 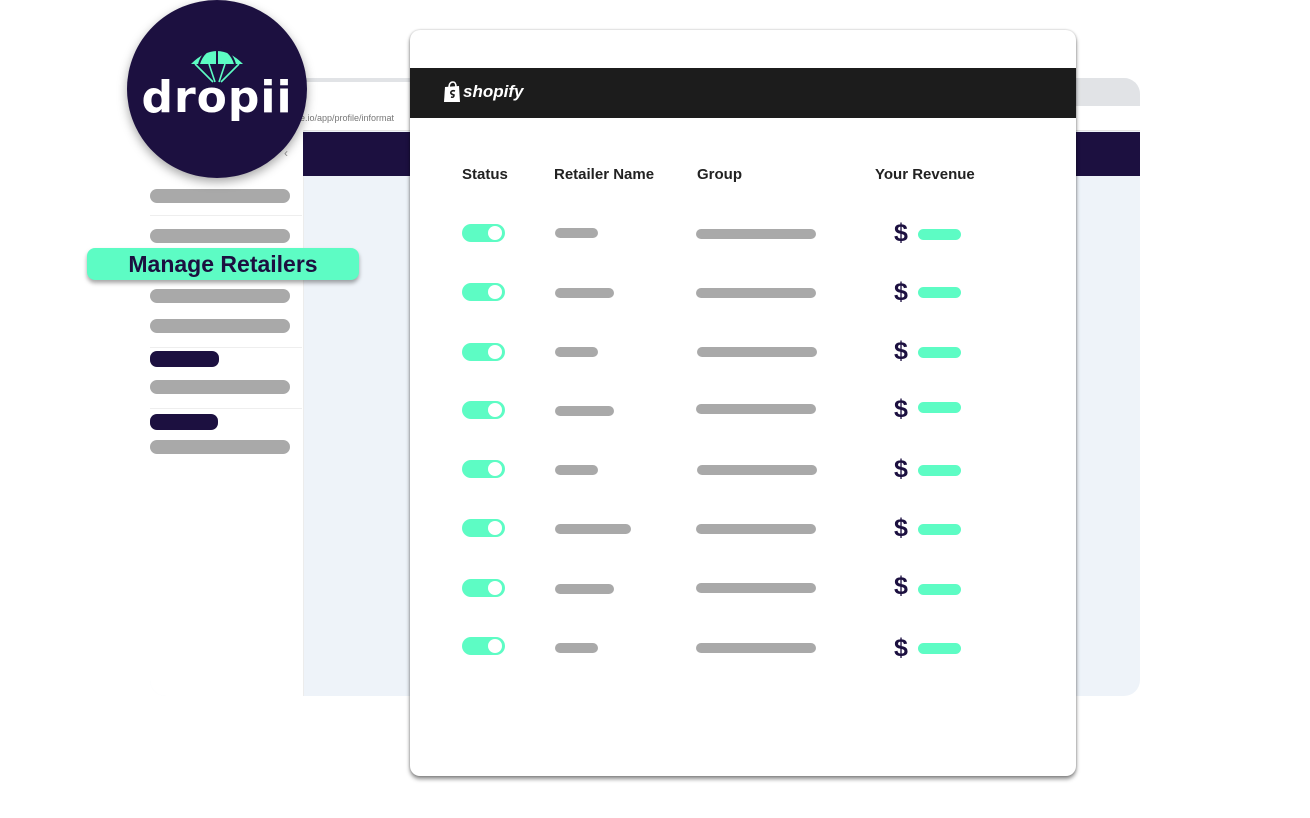 What do you see at coordinates (485, 174) in the screenshot?
I see `column-header-status: Status` at bounding box center [485, 174].